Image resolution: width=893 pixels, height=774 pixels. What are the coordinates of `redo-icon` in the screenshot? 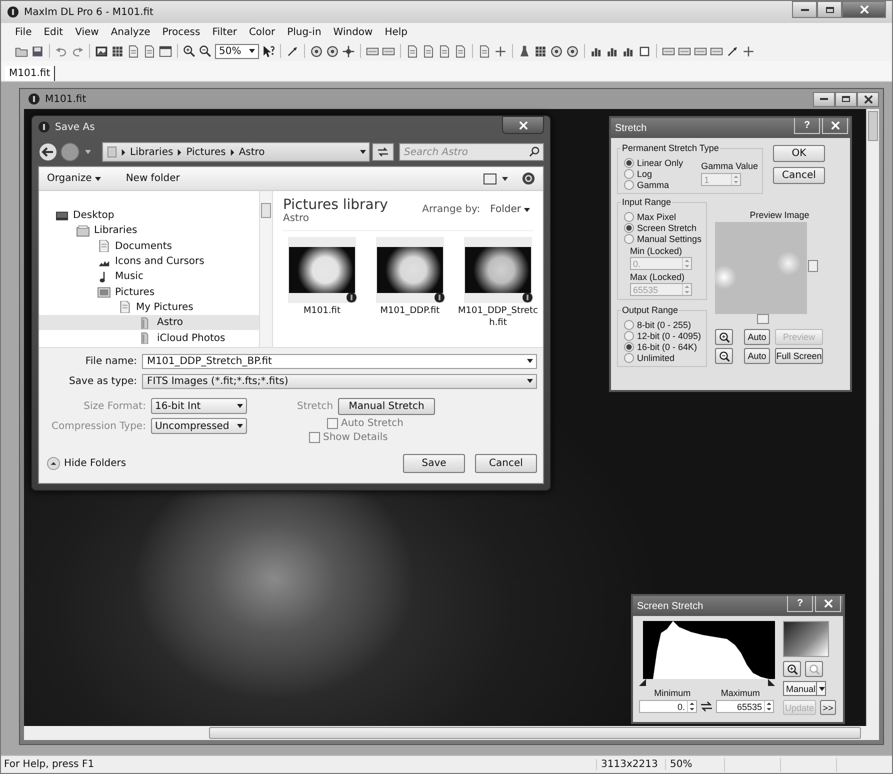 It's located at (77, 51).